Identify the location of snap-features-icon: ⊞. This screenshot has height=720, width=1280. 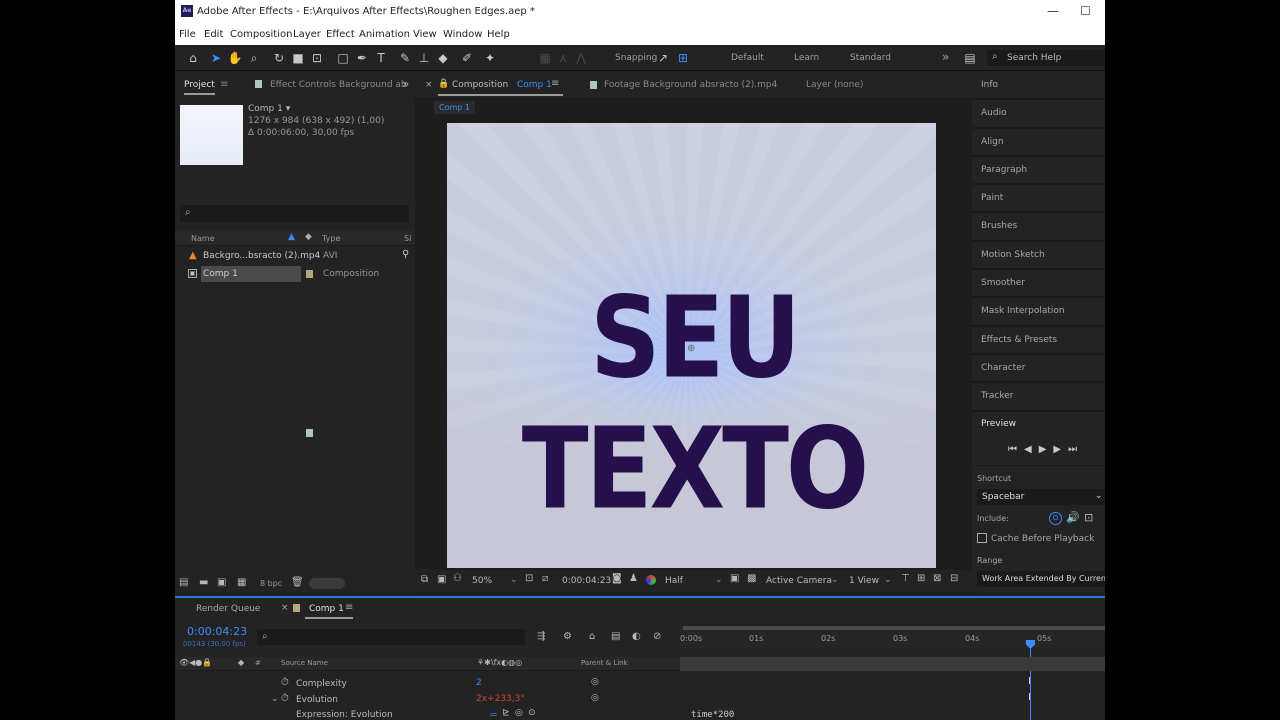
(683, 58).